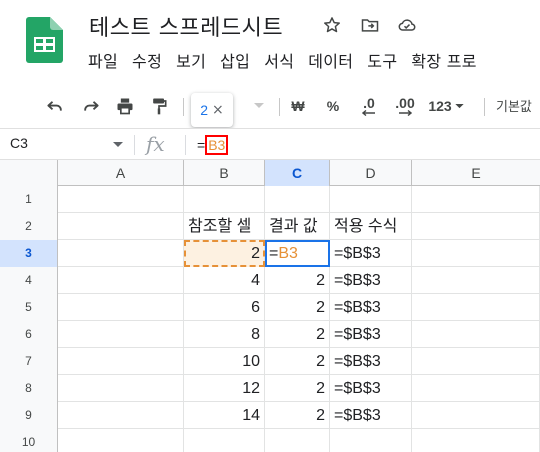 Image resolution: width=540 pixels, height=452 pixels. What do you see at coordinates (159, 106) in the screenshot?
I see `paint-format-icon` at bounding box center [159, 106].